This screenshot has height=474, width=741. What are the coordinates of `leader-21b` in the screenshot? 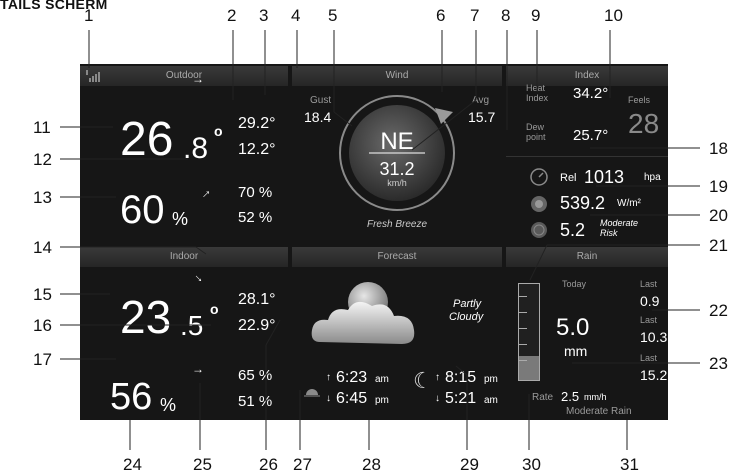 It's located at (538, 262).